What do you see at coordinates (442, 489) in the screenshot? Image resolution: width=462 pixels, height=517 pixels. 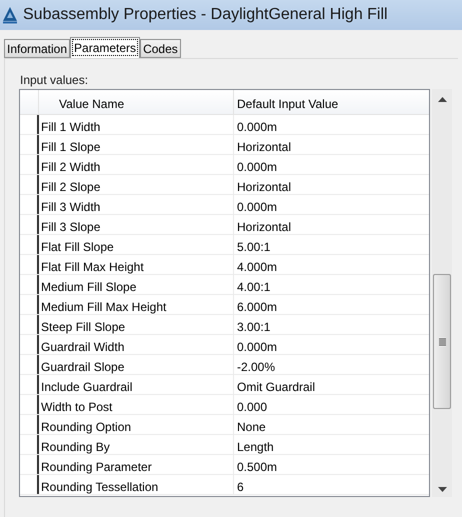 I see `scroll-down-icon` at bounding box center [442, 489].